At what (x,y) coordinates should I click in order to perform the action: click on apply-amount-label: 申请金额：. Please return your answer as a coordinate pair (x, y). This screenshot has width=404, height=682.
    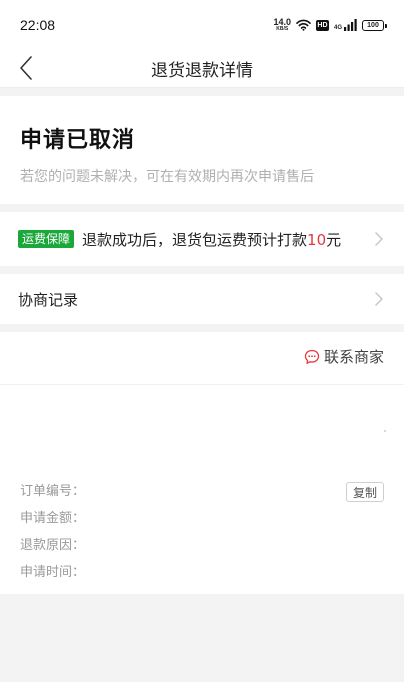
    Looking at the image, I should click on (53, 518).